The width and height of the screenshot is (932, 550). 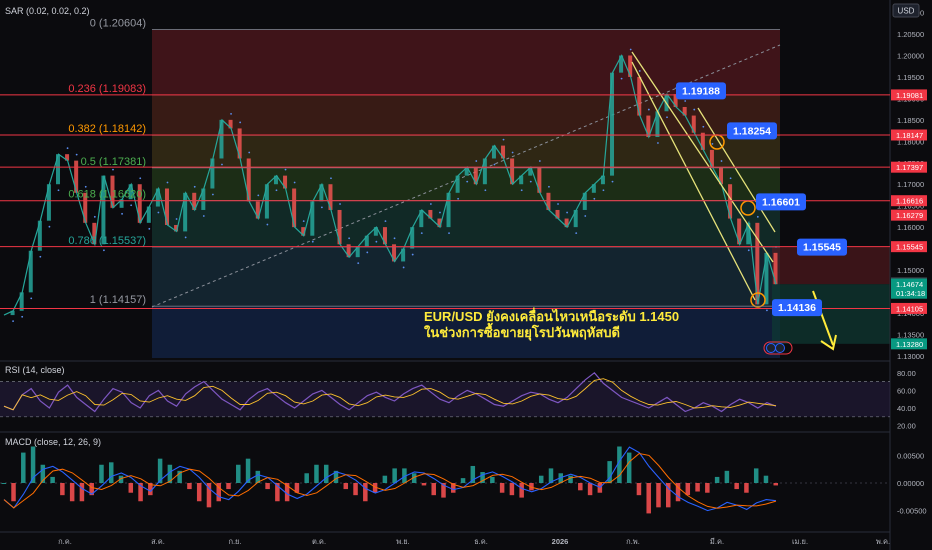 What do you see at coordinates (910, 293) in the screenshot?
I see `price-tag-label: 01:34:18` at bounding box center [910, 293].